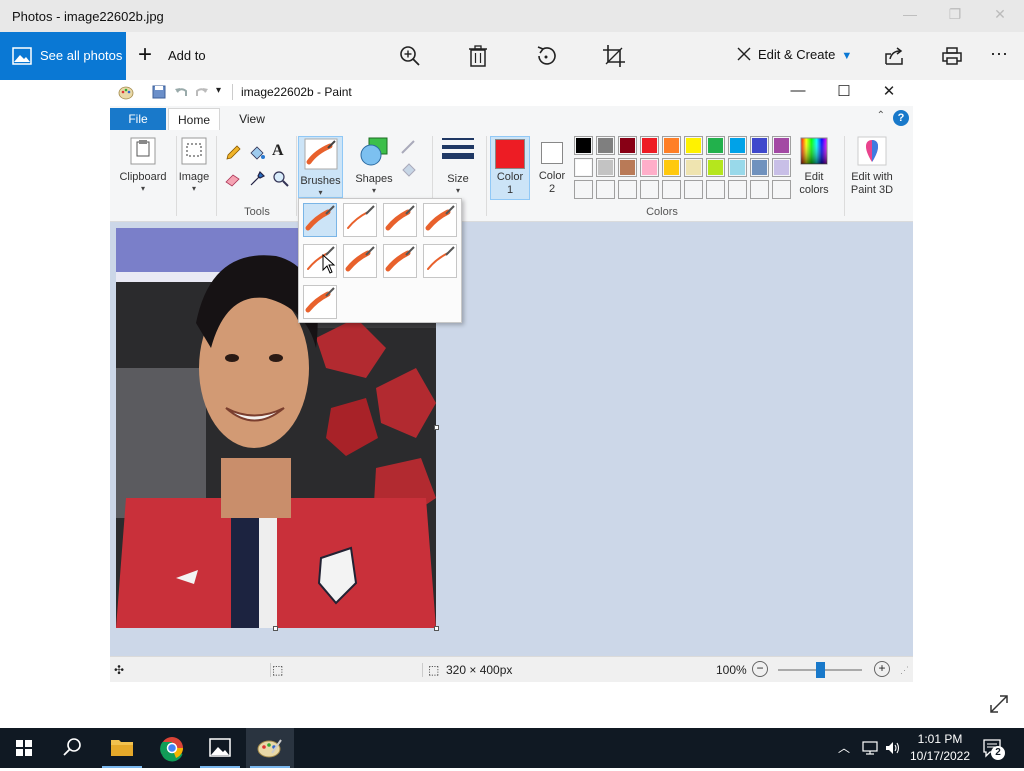  I want to click on edit-with-paint3d-button: Edit with Paint 3D, so click(872, 166).